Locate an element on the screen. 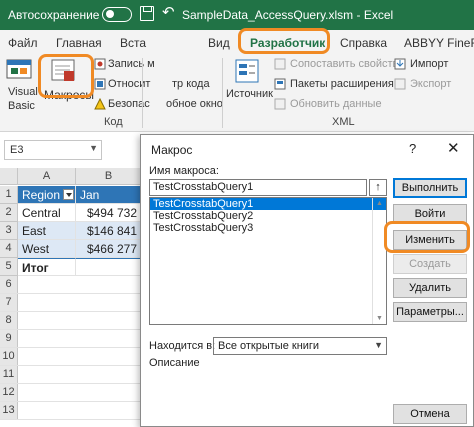  macros-button-highlight is located at coordinates (66, 76).